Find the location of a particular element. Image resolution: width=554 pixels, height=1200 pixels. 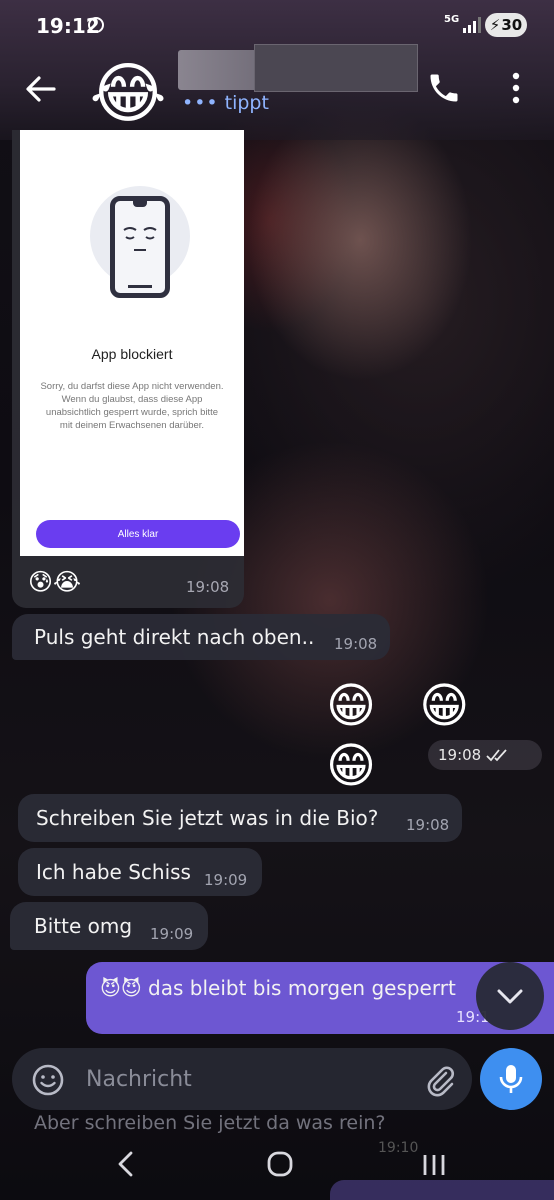

microphone-icon is located at coordinates (511, 1079).